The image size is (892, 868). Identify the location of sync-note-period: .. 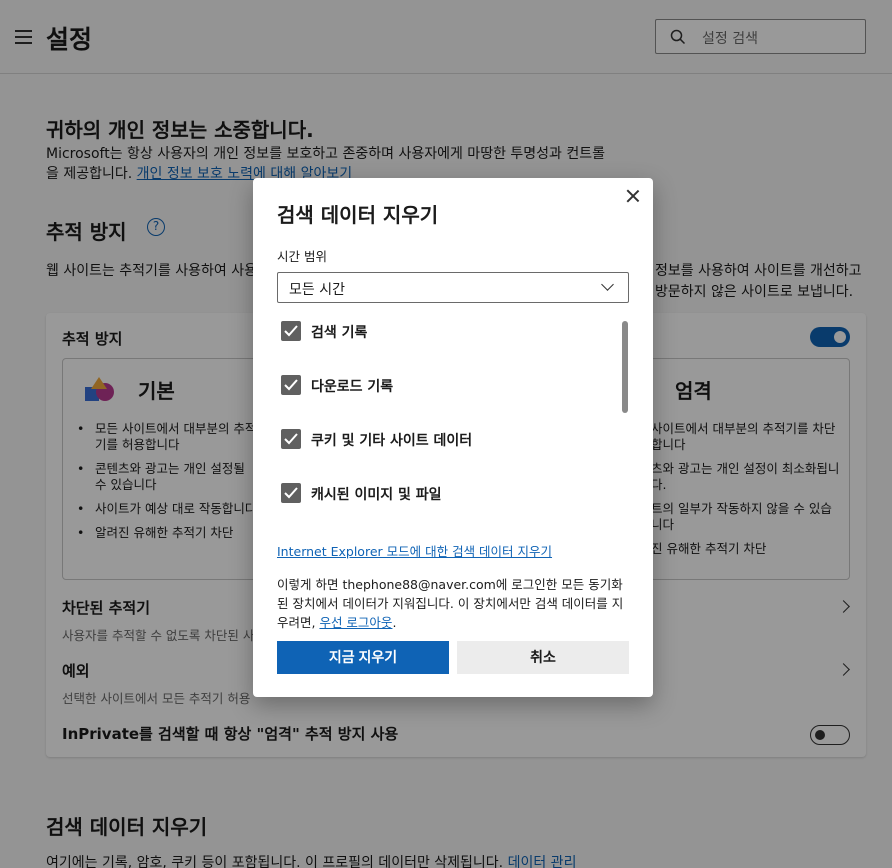
(394, 622).